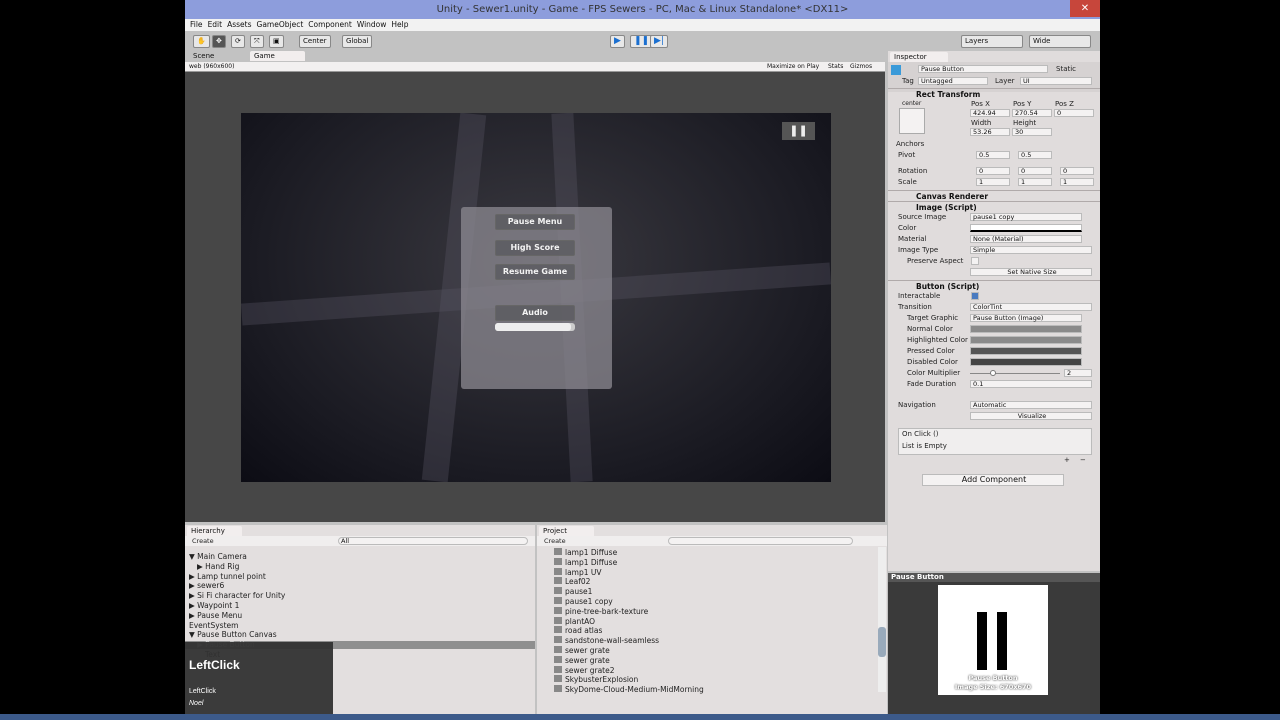 This screenshot has width=1280, height=720. What do you see at coordinates (1032, 132) in the screenshot?
I see `height-field: 30` at bounding box center [1032, 132].